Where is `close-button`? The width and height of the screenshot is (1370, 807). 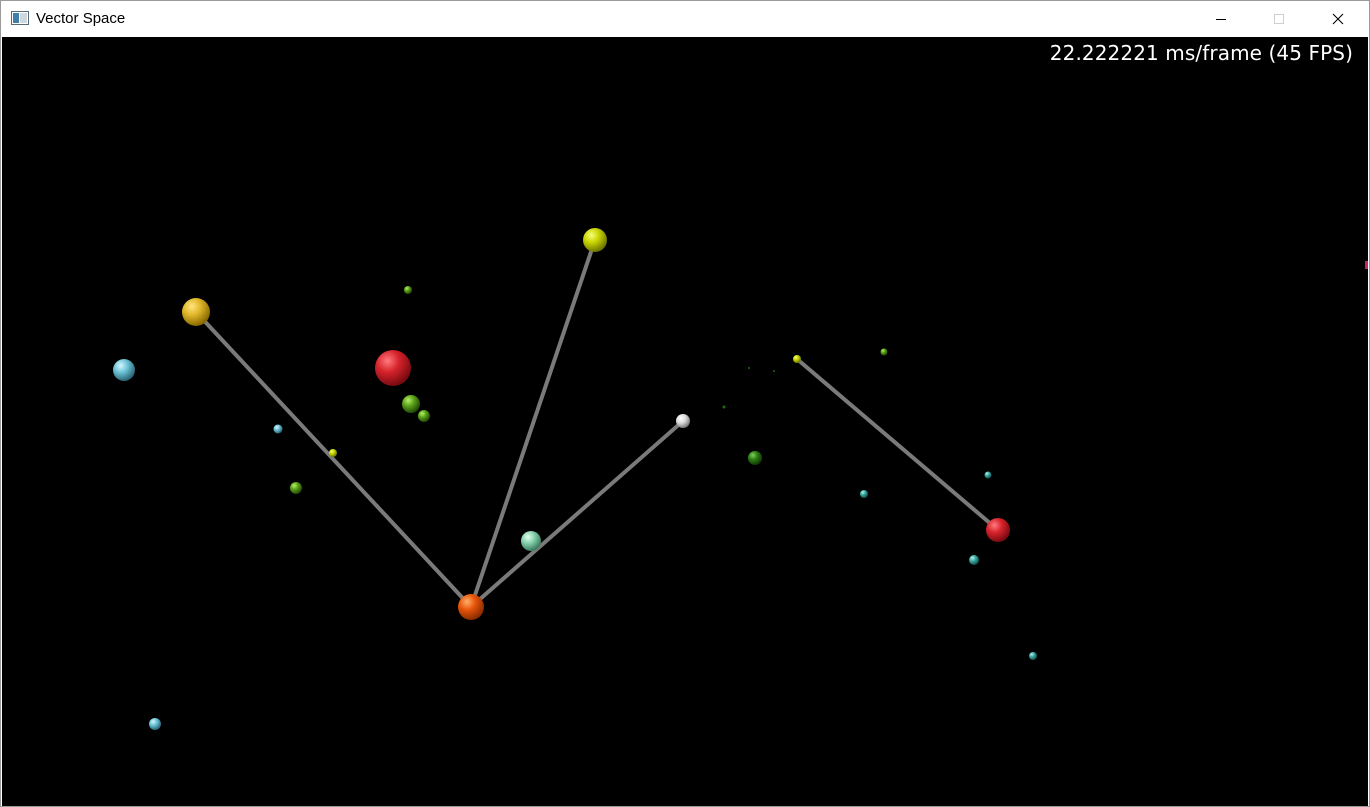
close-button is located at coordinates (1338, 19).